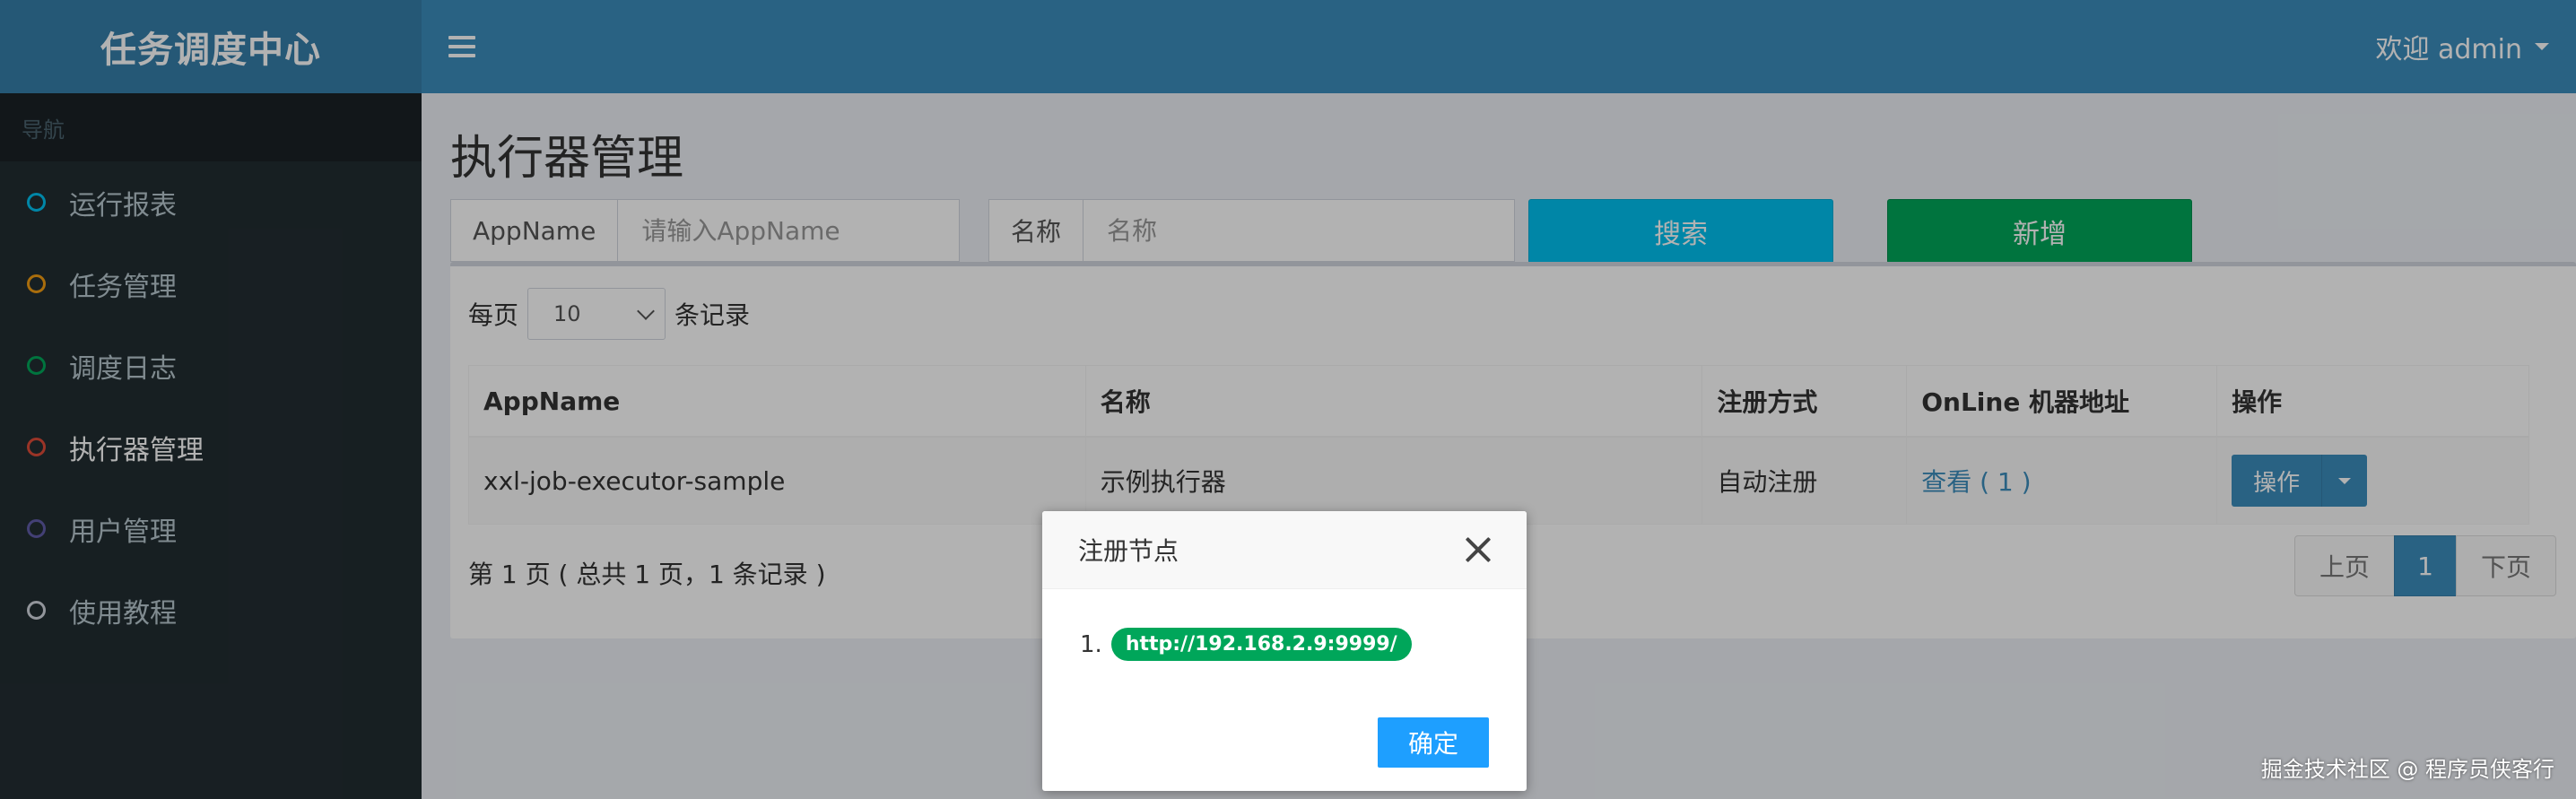 The image size is (2576, 799). I want to click on modal-header: 注册节点, so click(1284, 550).